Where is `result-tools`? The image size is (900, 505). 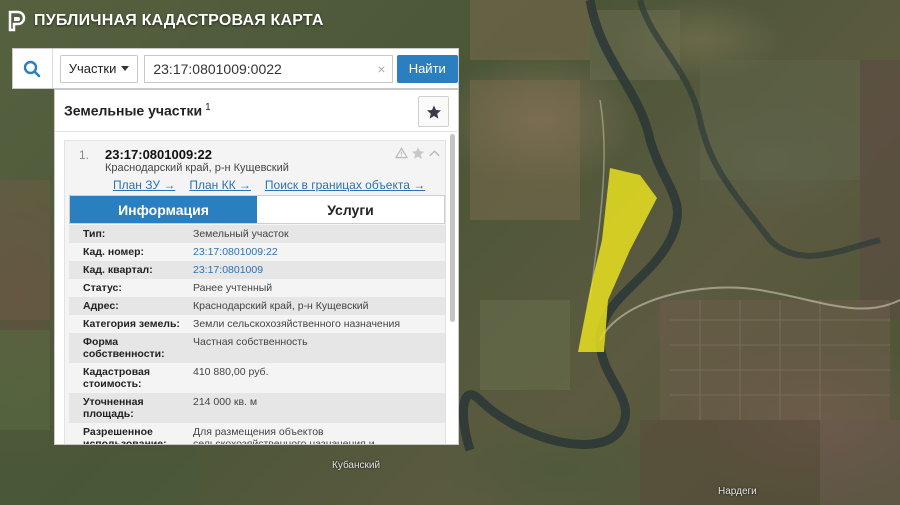
result-tools is located at coordinates (418, 153).